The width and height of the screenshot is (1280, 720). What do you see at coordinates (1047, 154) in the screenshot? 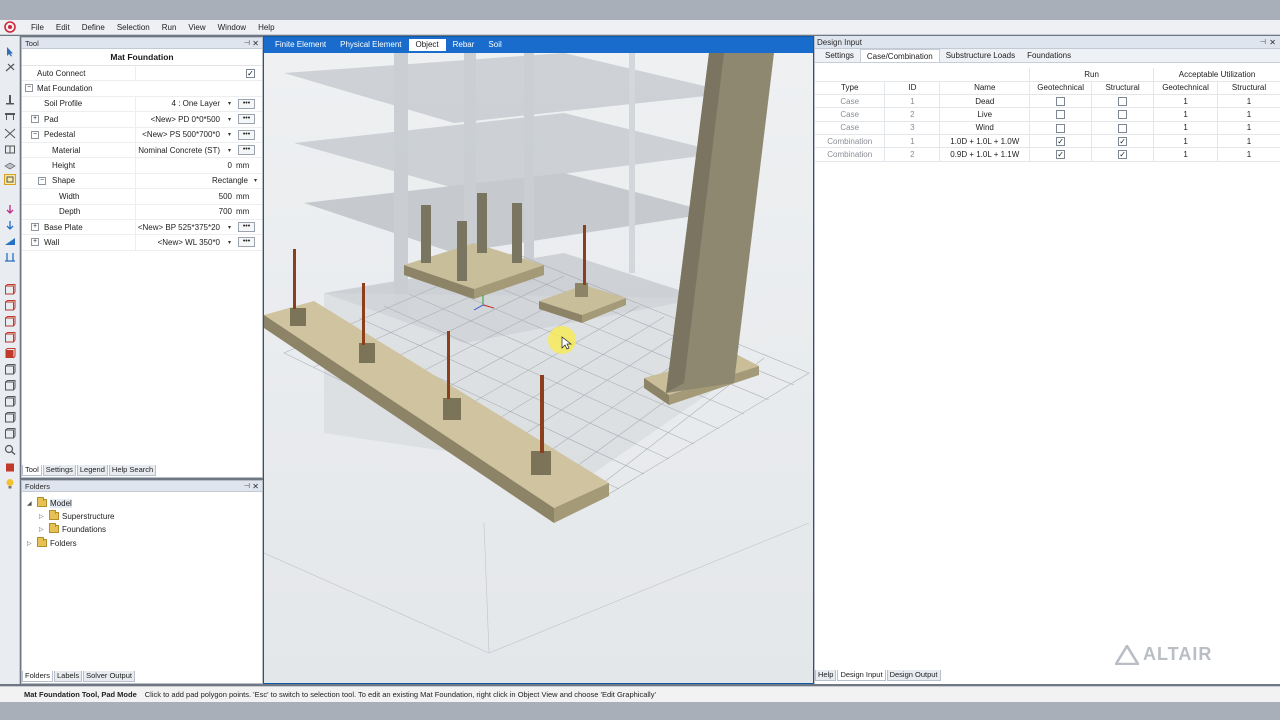
I see `table-row: Combination 2 0.9D + 1.0L + 1.1W ✓ ✓ 1 1` at bounding box center [1047, 154].